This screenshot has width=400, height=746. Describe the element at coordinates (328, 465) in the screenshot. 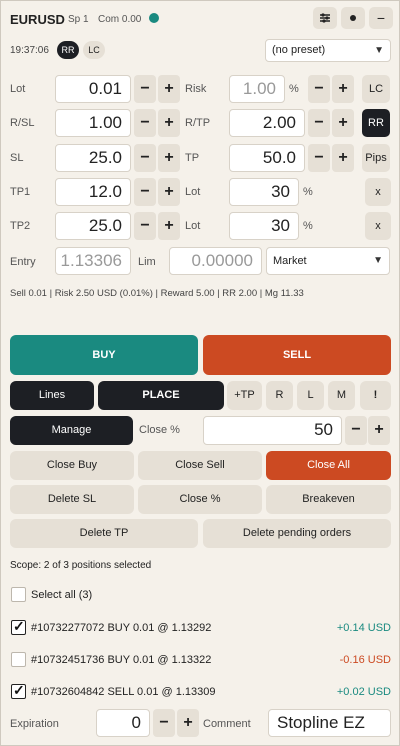

I see `close-all-button: Close All` at that location.